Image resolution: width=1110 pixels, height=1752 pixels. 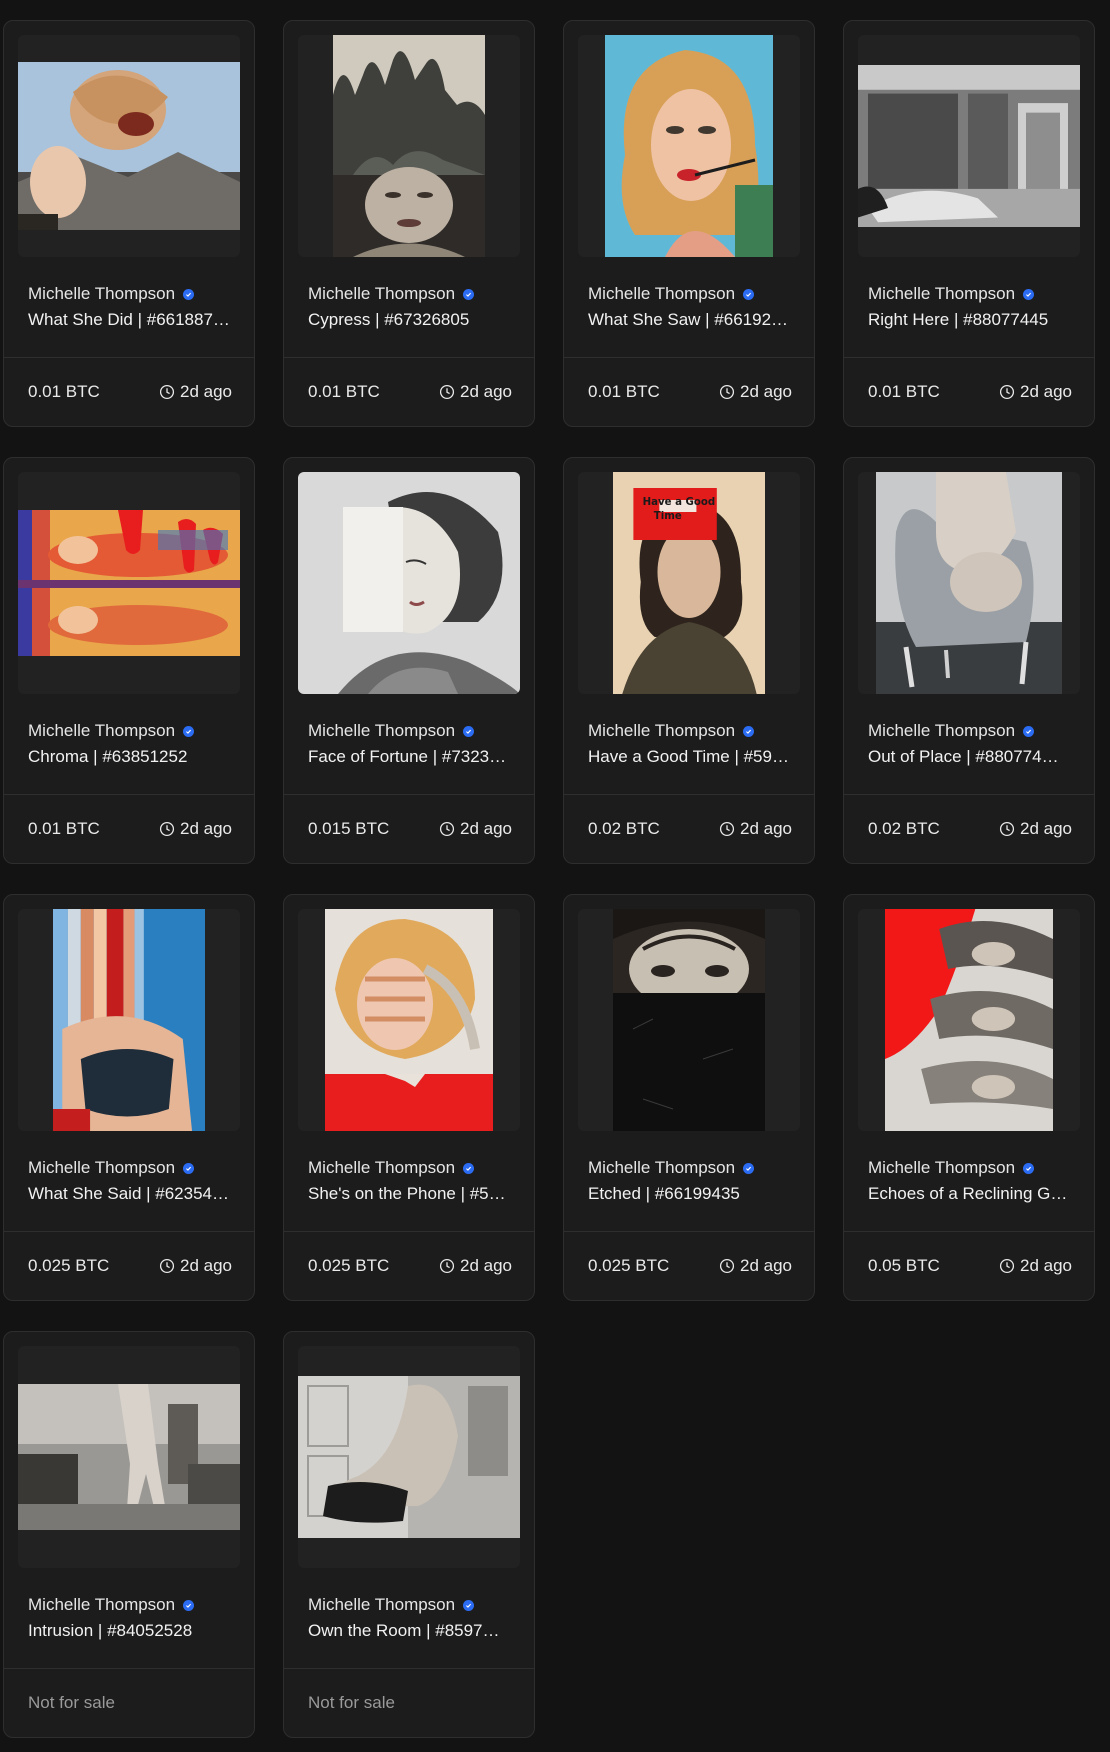 I want to click on card-footer: 0.05 BTC 2d ago, so click(x=969, y=1266).